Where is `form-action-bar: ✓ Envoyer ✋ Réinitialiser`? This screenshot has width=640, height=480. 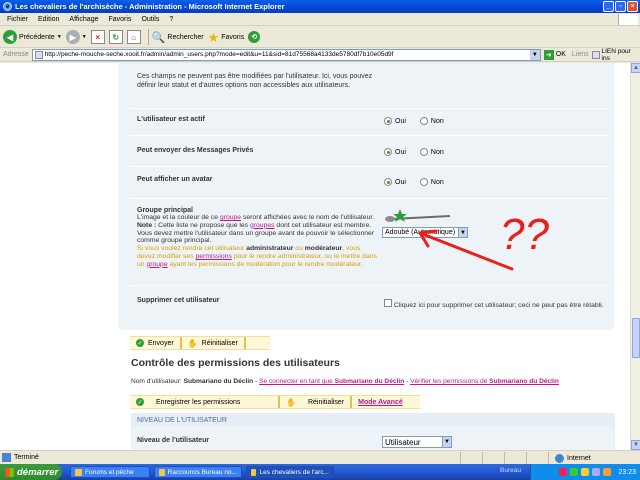
form-action-bar: ✓ Envoyer ✋ Réinitialiser is located at coordinates (200, 343).